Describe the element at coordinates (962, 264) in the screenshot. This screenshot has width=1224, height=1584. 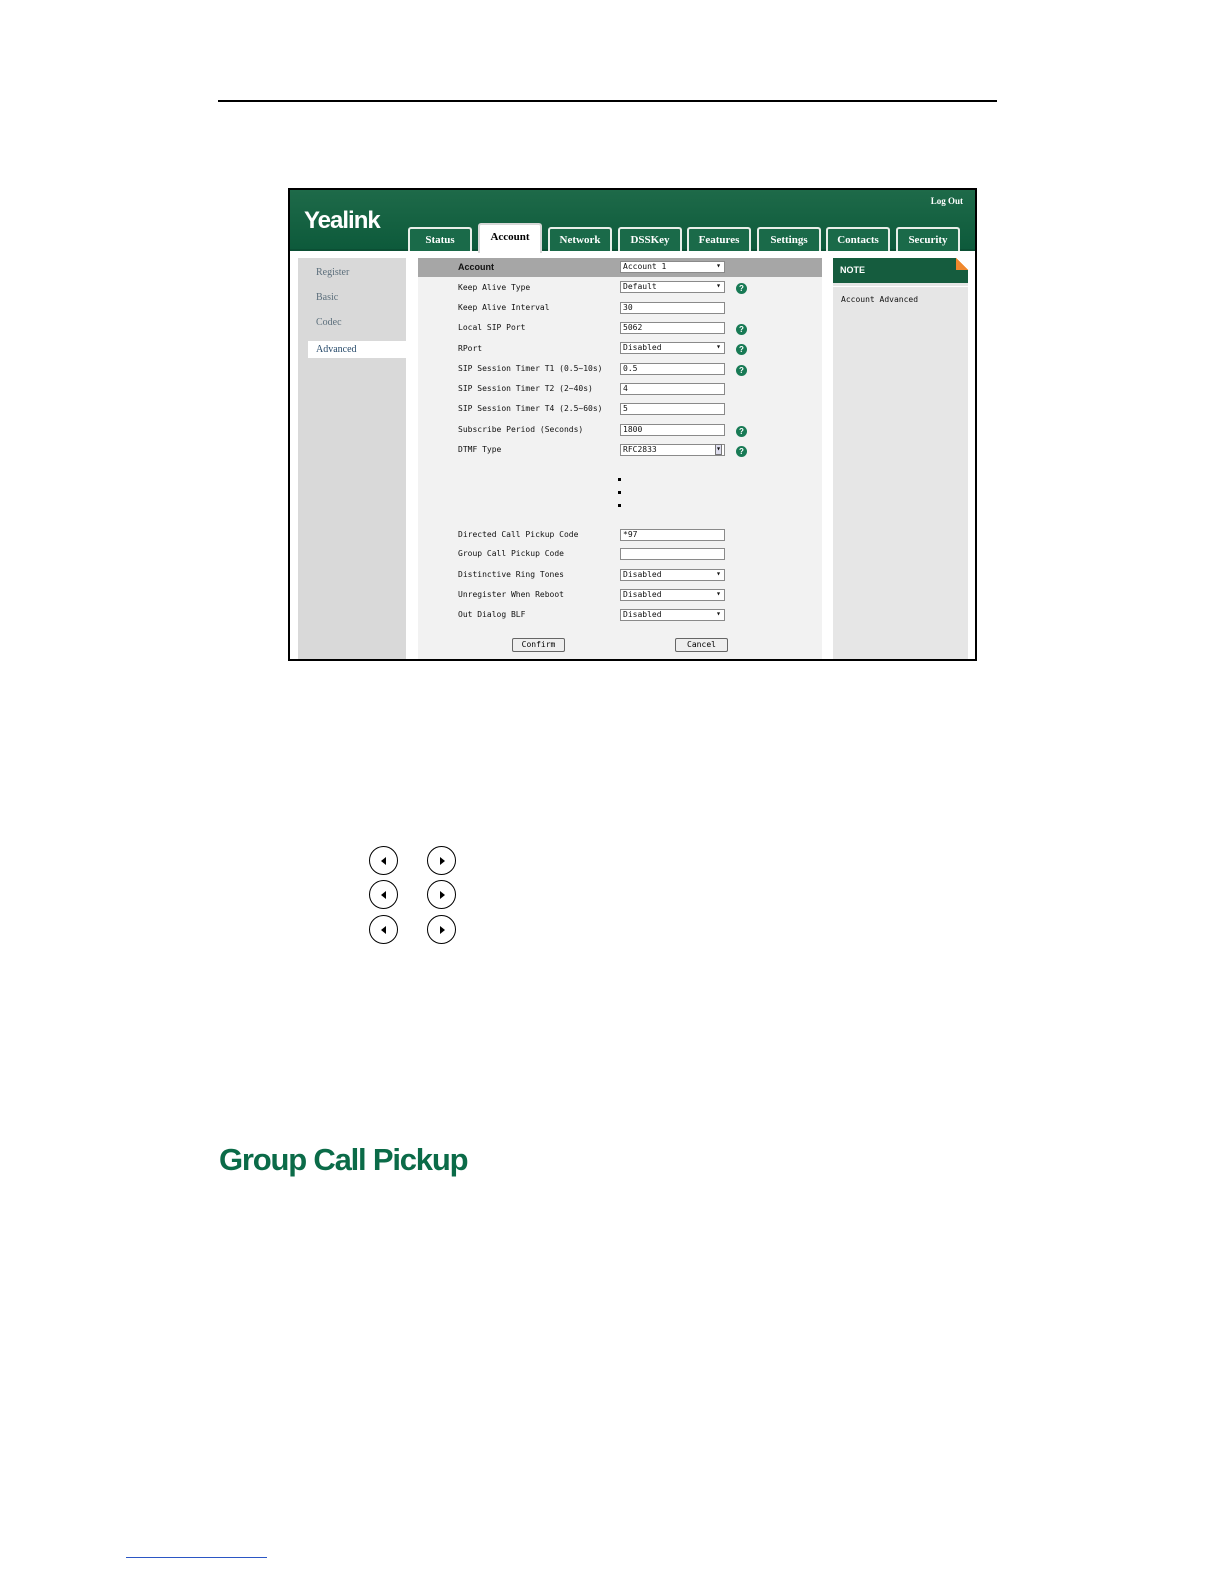
I see `note-corner-icon` at that location.